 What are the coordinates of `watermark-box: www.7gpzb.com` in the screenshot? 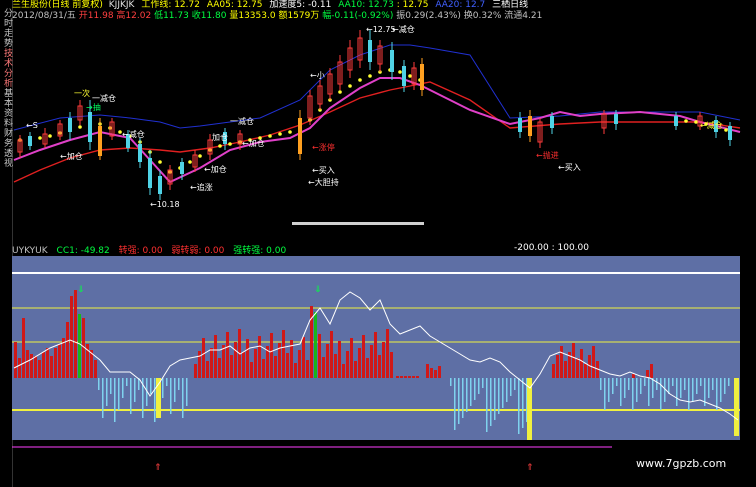 It's located at (684, 463).